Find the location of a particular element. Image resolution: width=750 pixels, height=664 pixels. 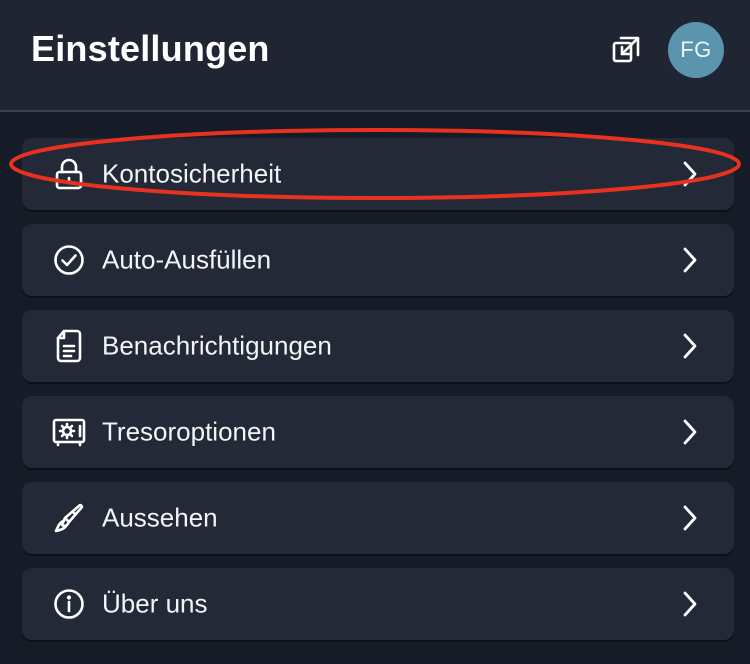

vault-icon is located at coordinates (69, 432).